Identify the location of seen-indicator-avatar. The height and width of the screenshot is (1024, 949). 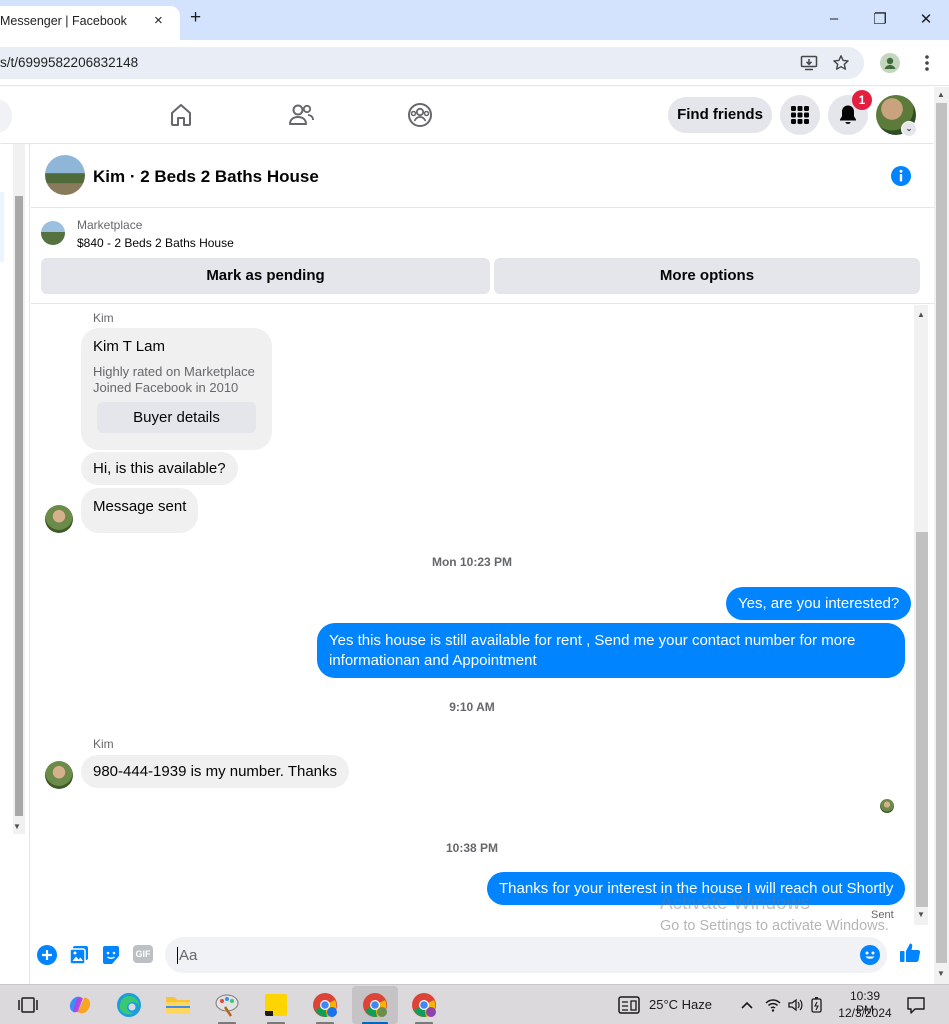
(887, 806).